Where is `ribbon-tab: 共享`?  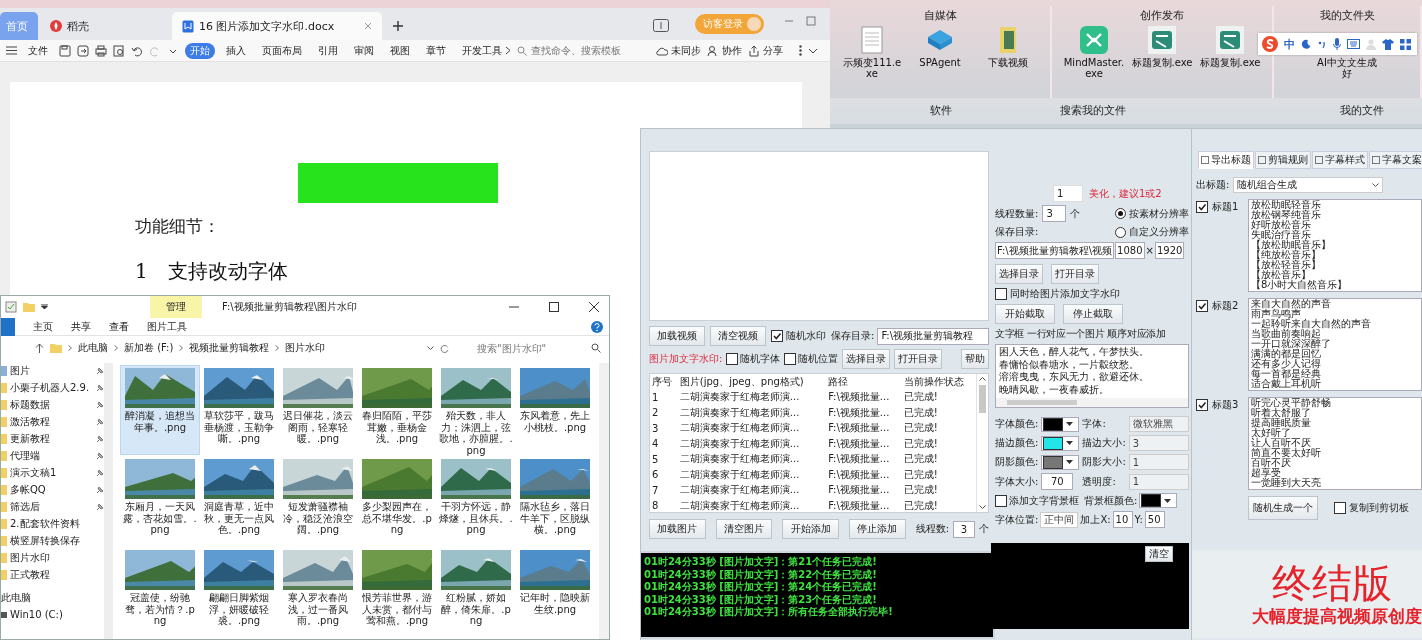 ribbon-tab: 共享 is located at coordinates (81, 326).